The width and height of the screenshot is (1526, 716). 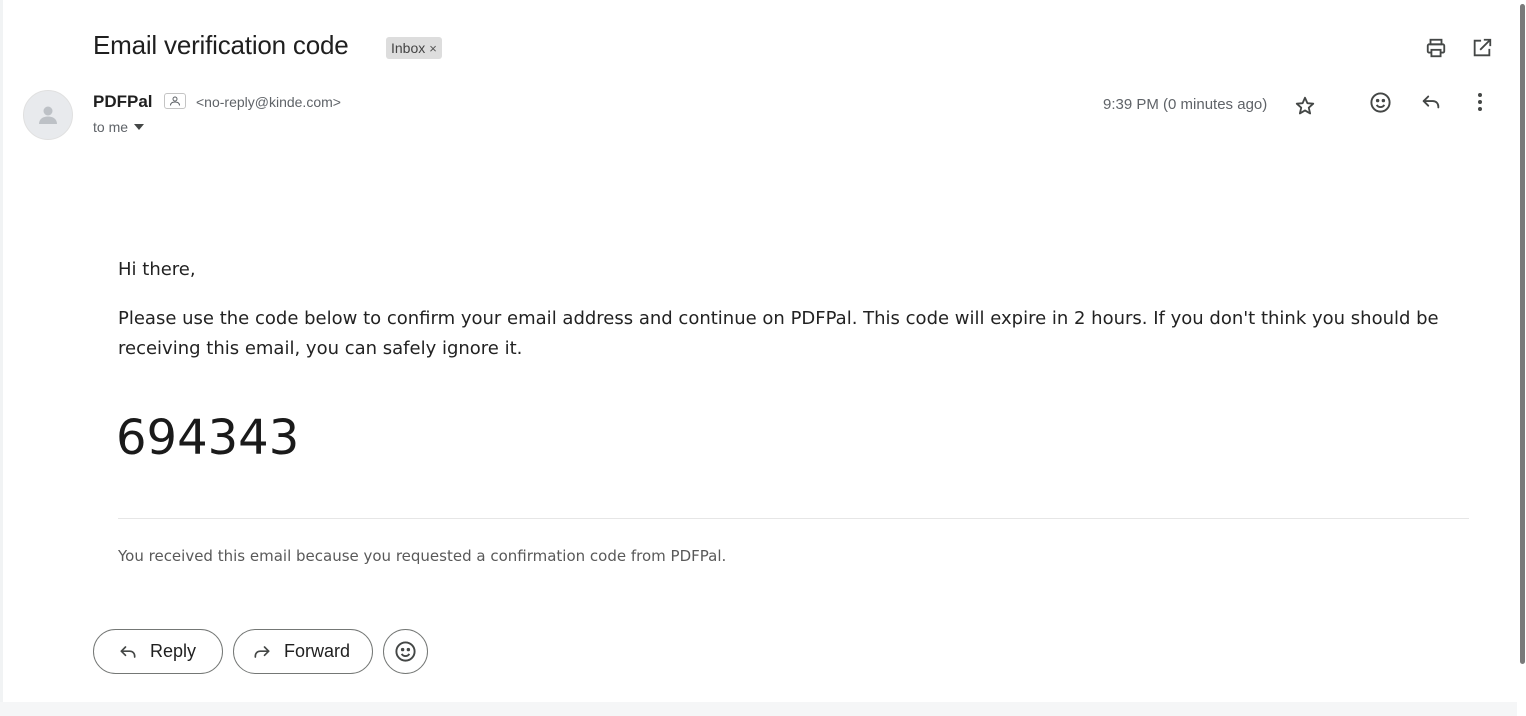 What do you see at coordinates (221, 45) in the screenshot?
I see `email-subject: Email verification code` at bounding box center [221, 45].